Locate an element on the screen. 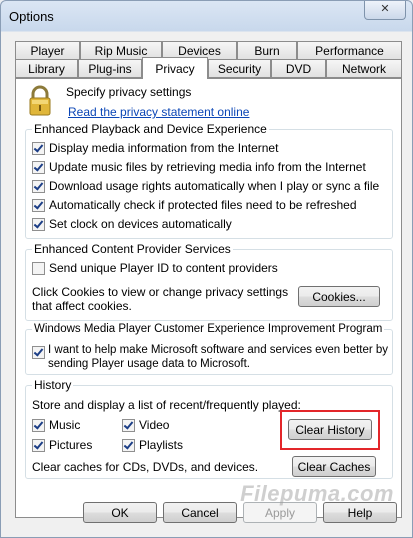 The height and width of the screenshot is (538, 413). clear-caches-text: Clear caches for CDs, DVDs, and devices. is located at coordinates (145, 467).